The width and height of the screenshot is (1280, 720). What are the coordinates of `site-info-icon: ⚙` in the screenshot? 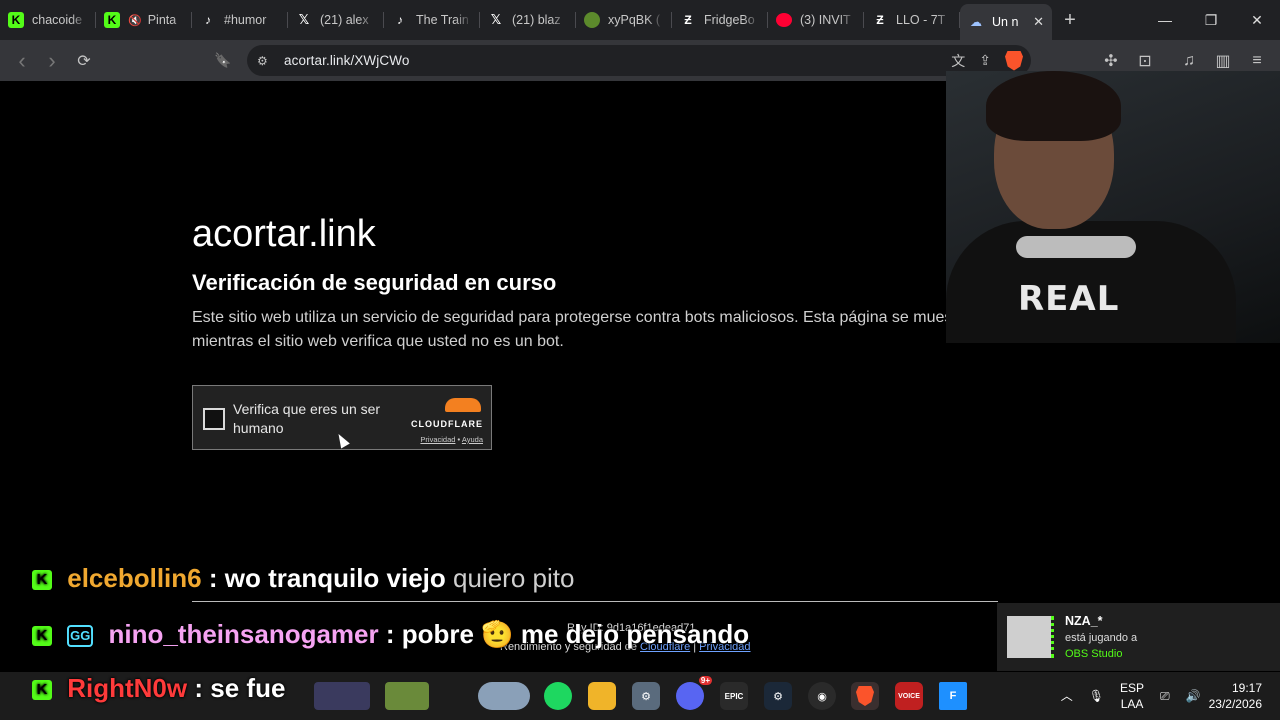 It's located at (266, 61).